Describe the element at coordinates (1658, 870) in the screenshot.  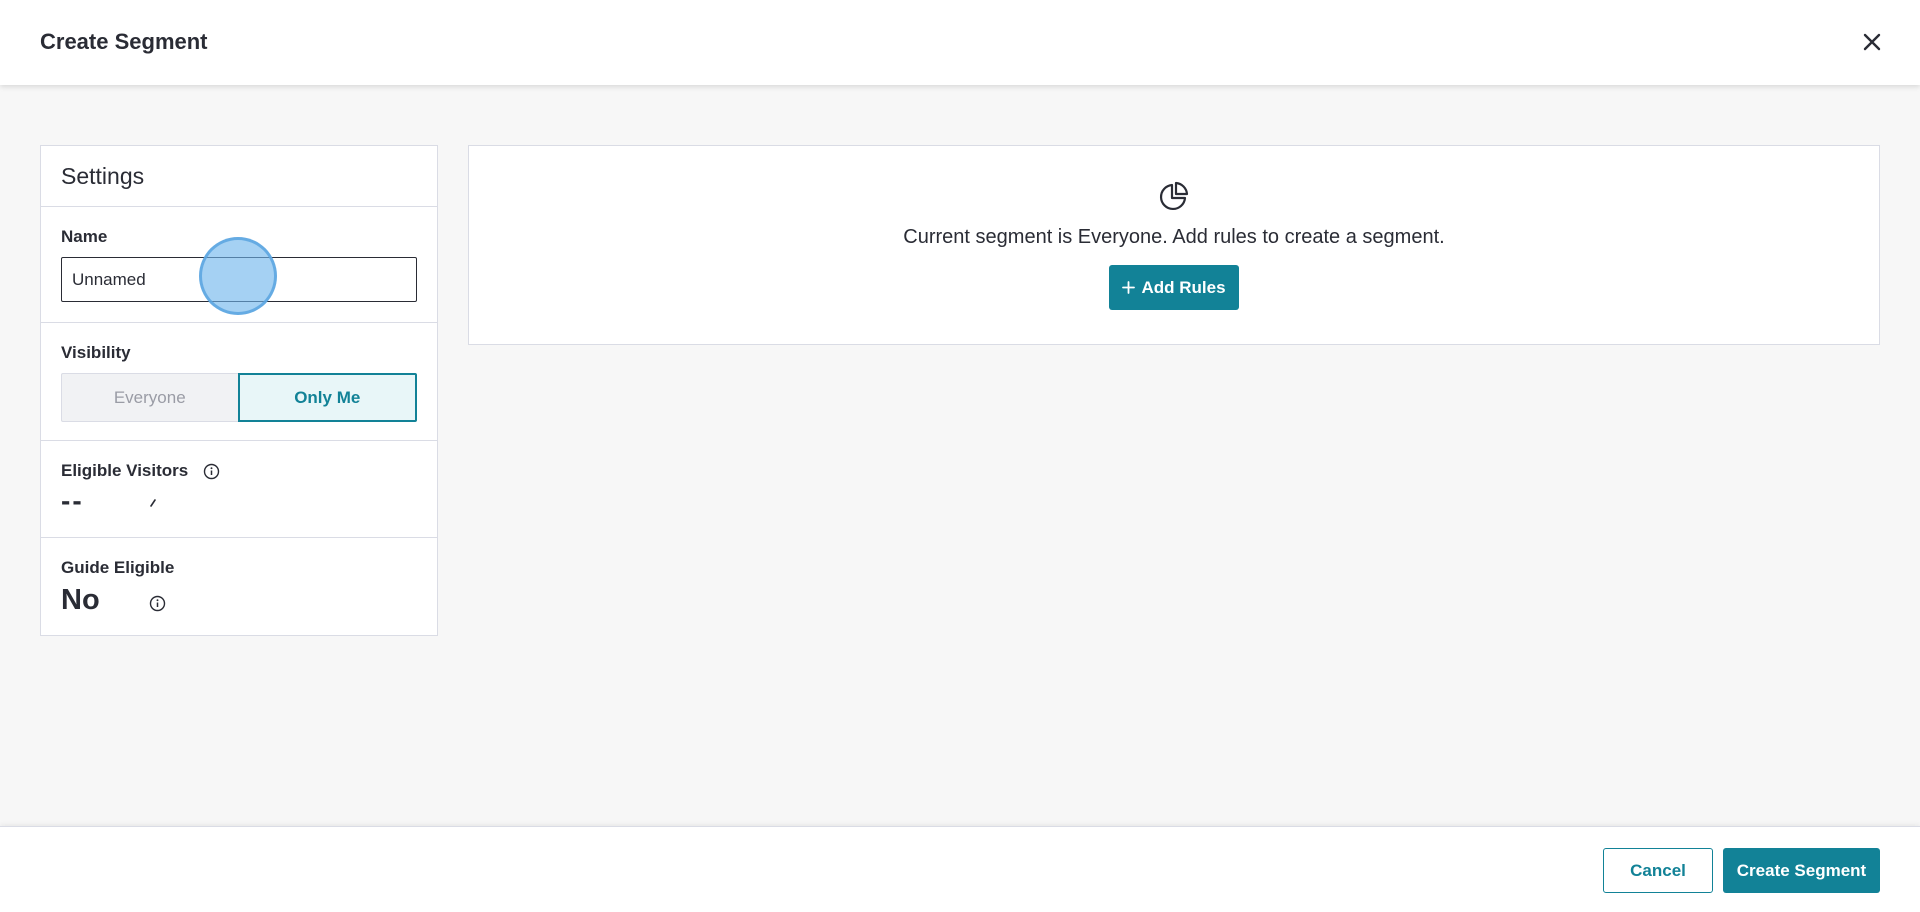
I see `cancel-button: Cancel` at that location.